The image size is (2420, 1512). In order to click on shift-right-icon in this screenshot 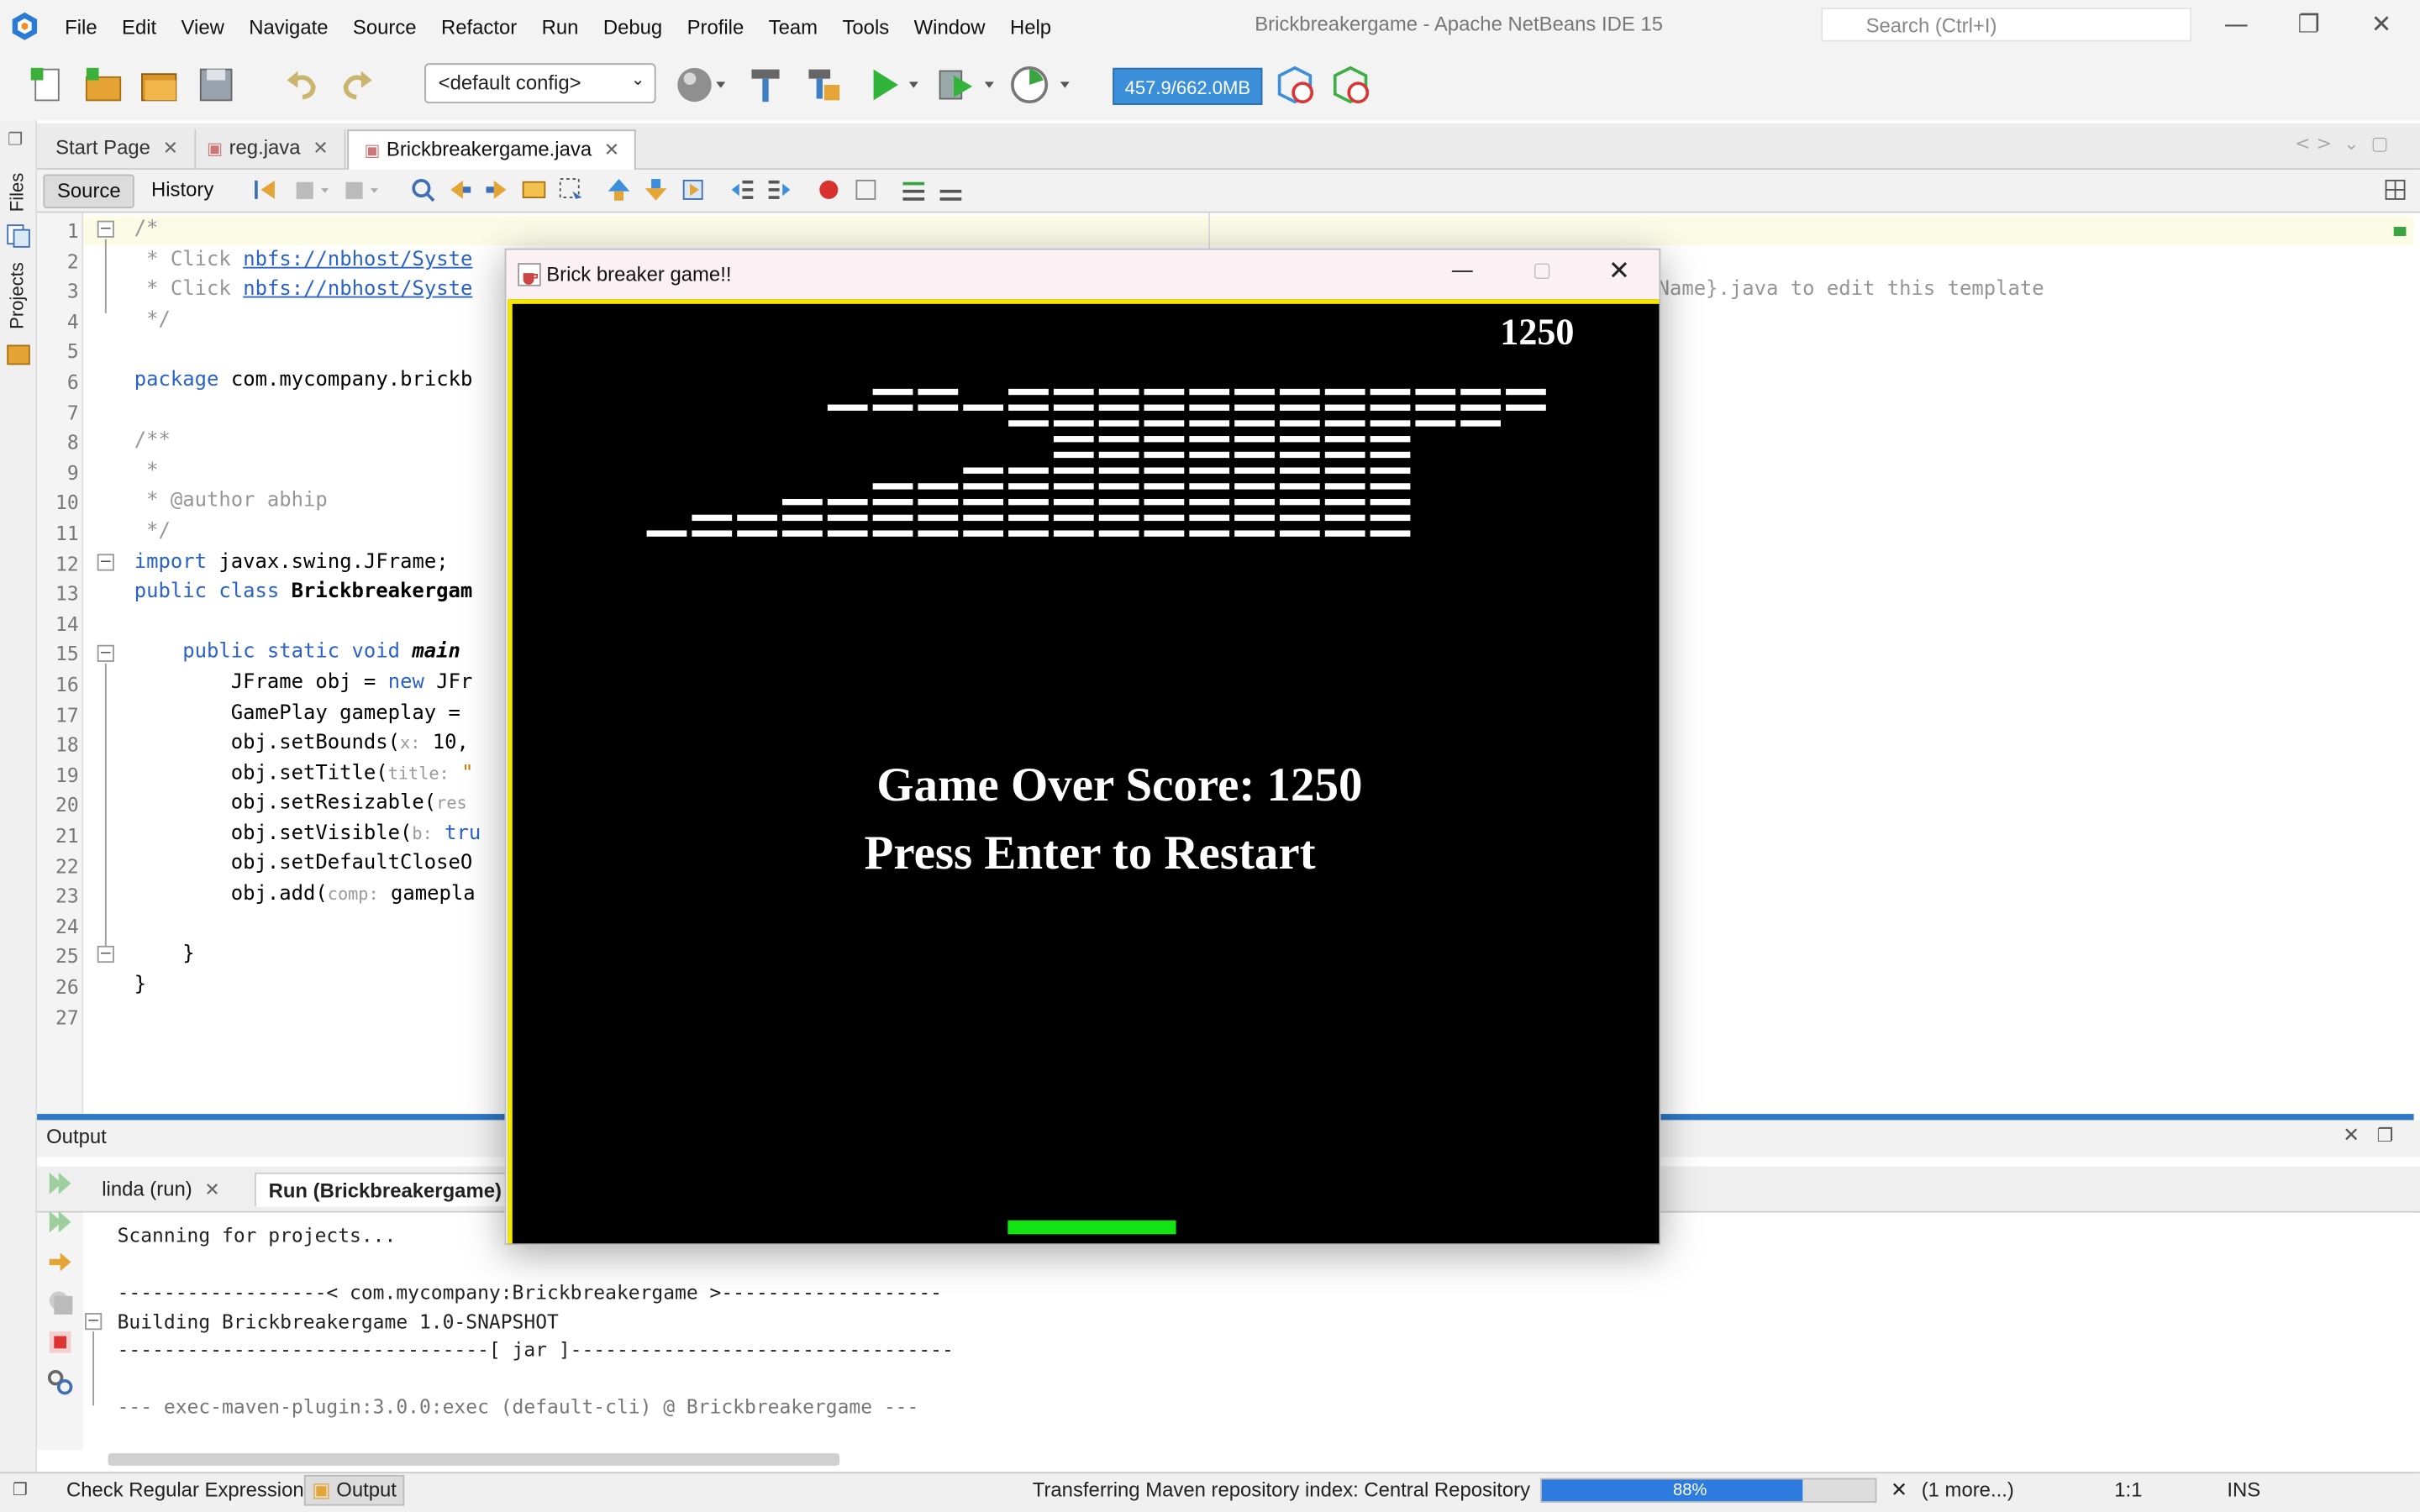, I will do `click(779, 189)`.